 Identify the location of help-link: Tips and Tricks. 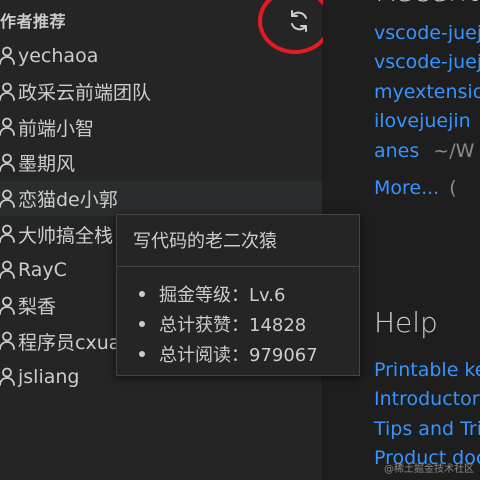
(427, 429).